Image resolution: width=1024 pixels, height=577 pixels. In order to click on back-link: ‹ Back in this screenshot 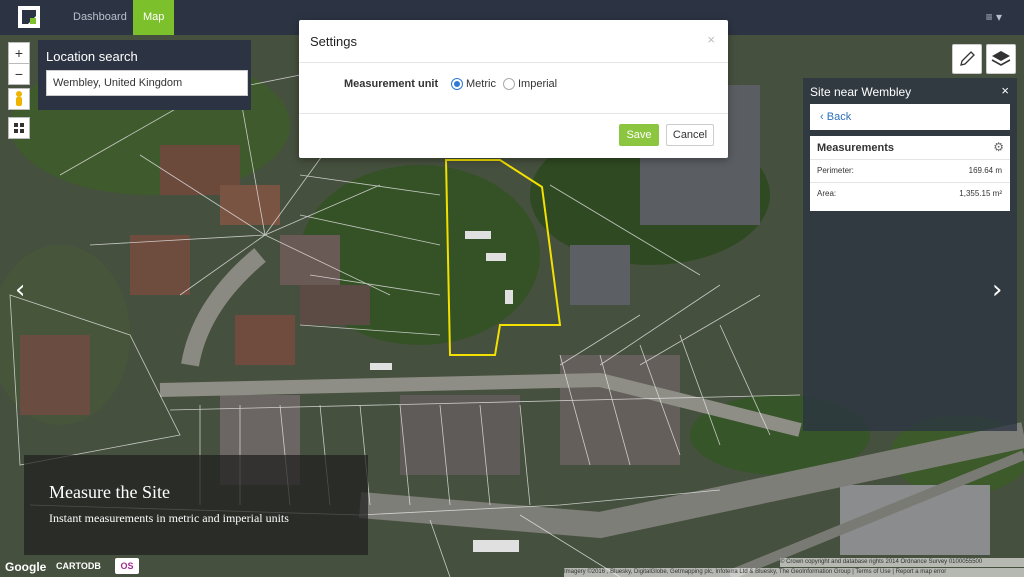, I will do `click(835, 117)`.